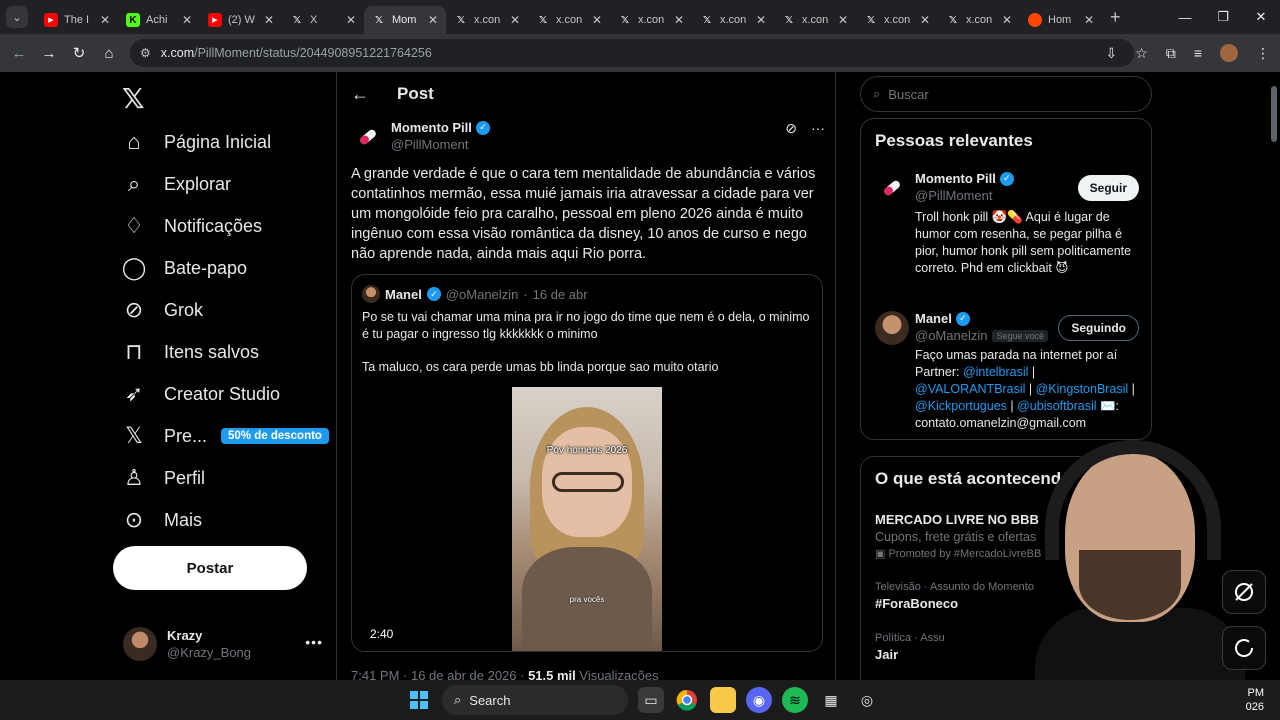 This screenshot has width=1280, height=720. Describe the element at coordinates (17, 17) in the screenshot. I see `tab-search-button: ⌄` at that location.